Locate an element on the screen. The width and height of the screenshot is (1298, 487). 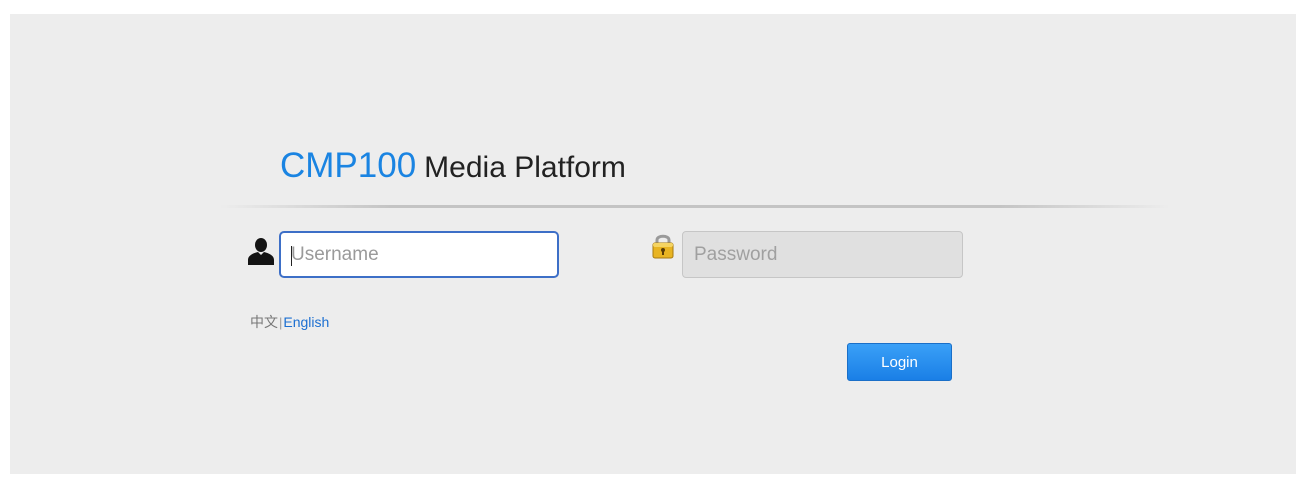
lock-icon is located at coordinates (663, 246).